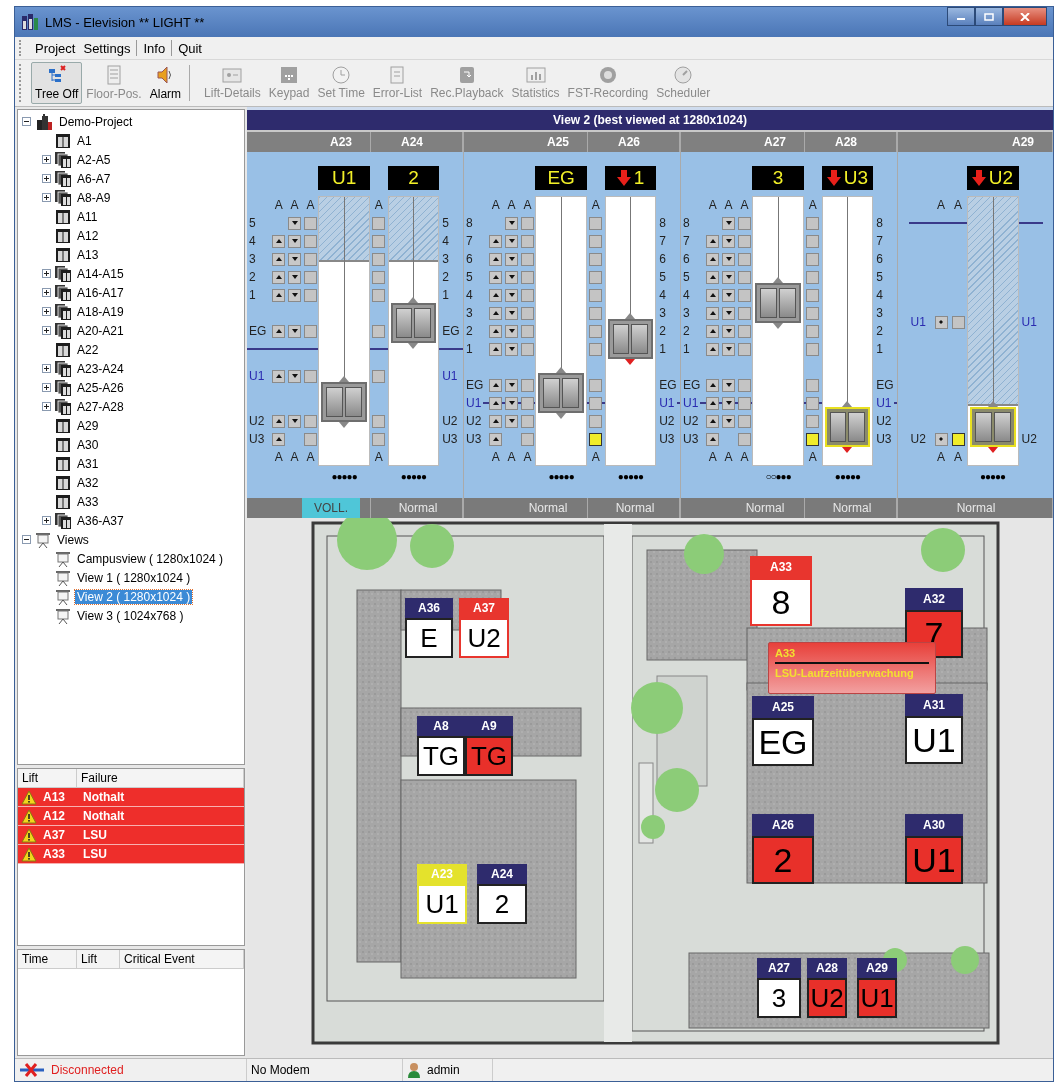 This screenshot has height=1084, width=1054. I want to click on call-button, so click(941, 322).